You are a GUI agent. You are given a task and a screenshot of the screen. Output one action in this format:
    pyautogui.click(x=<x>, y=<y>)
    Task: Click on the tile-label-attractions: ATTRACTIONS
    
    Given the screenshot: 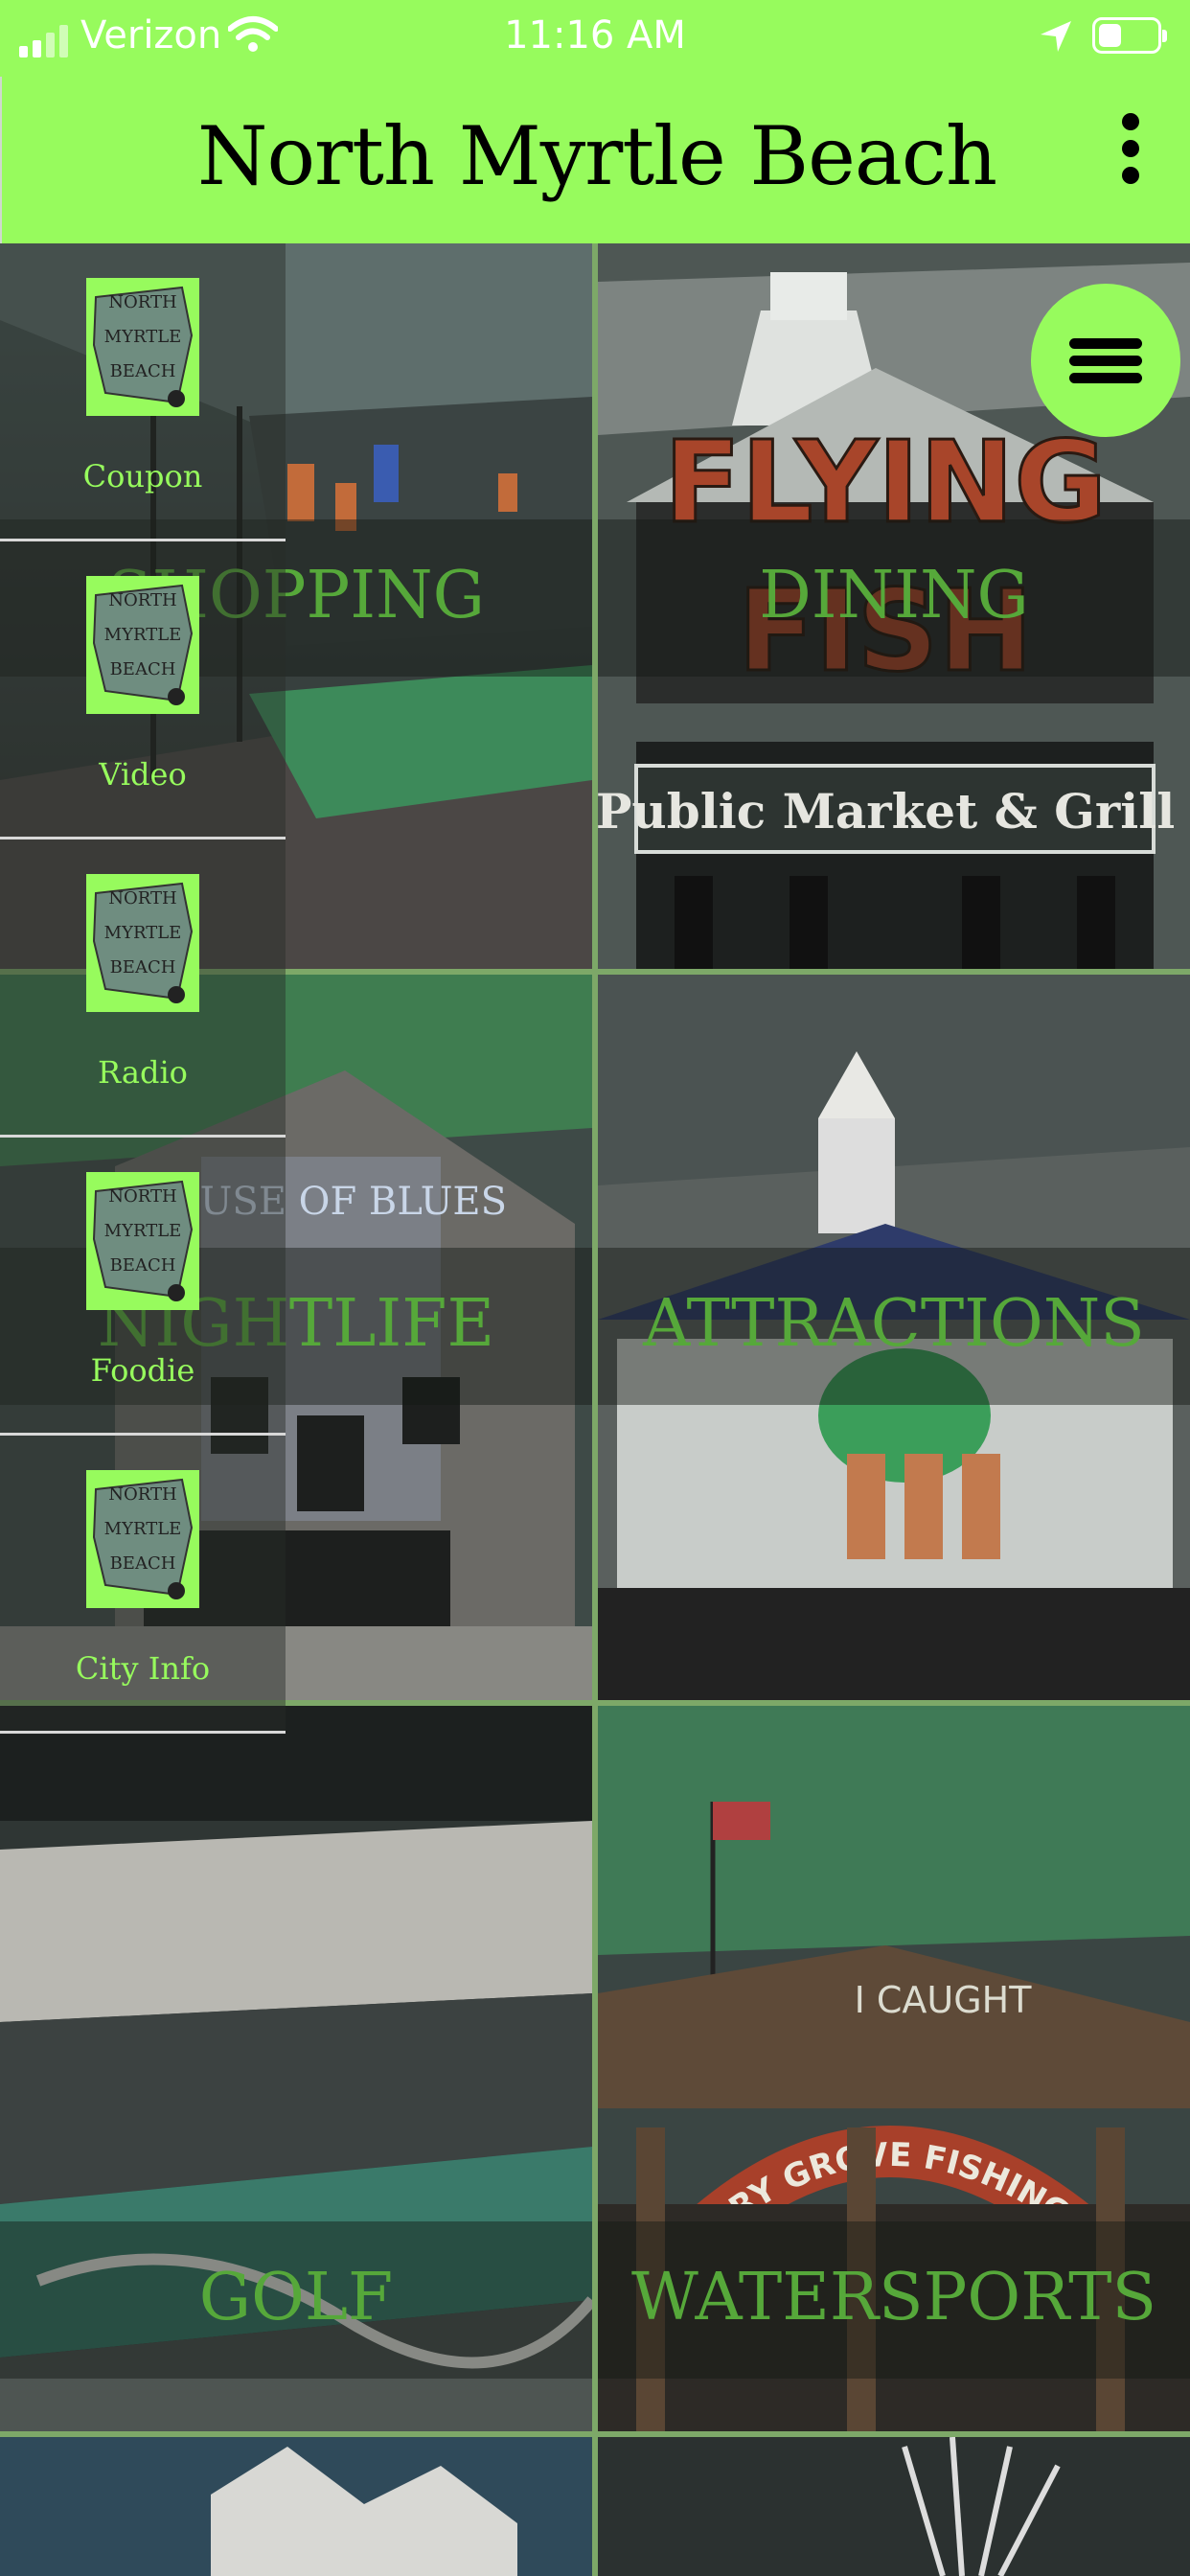 What is the action you would take?
    pyautogui.click(x=894, y=1324)
    